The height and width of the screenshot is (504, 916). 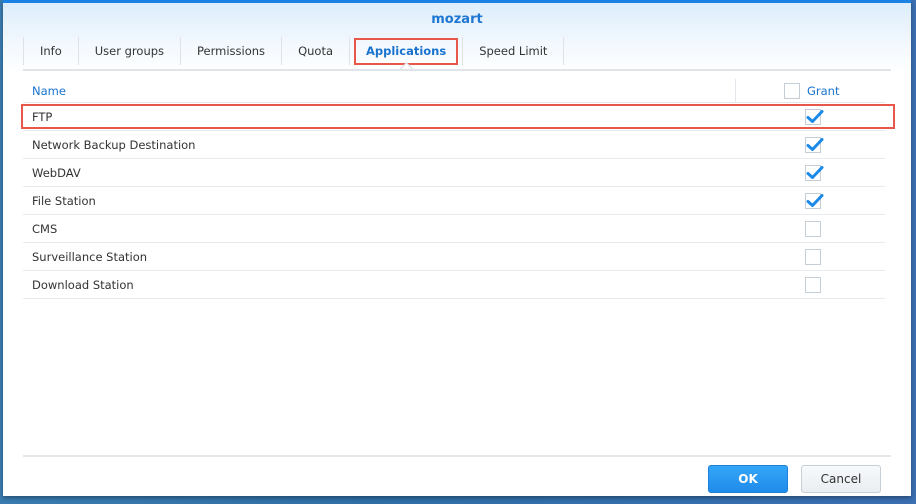 I want to click on footer-divider, so click(x=457, y=456).